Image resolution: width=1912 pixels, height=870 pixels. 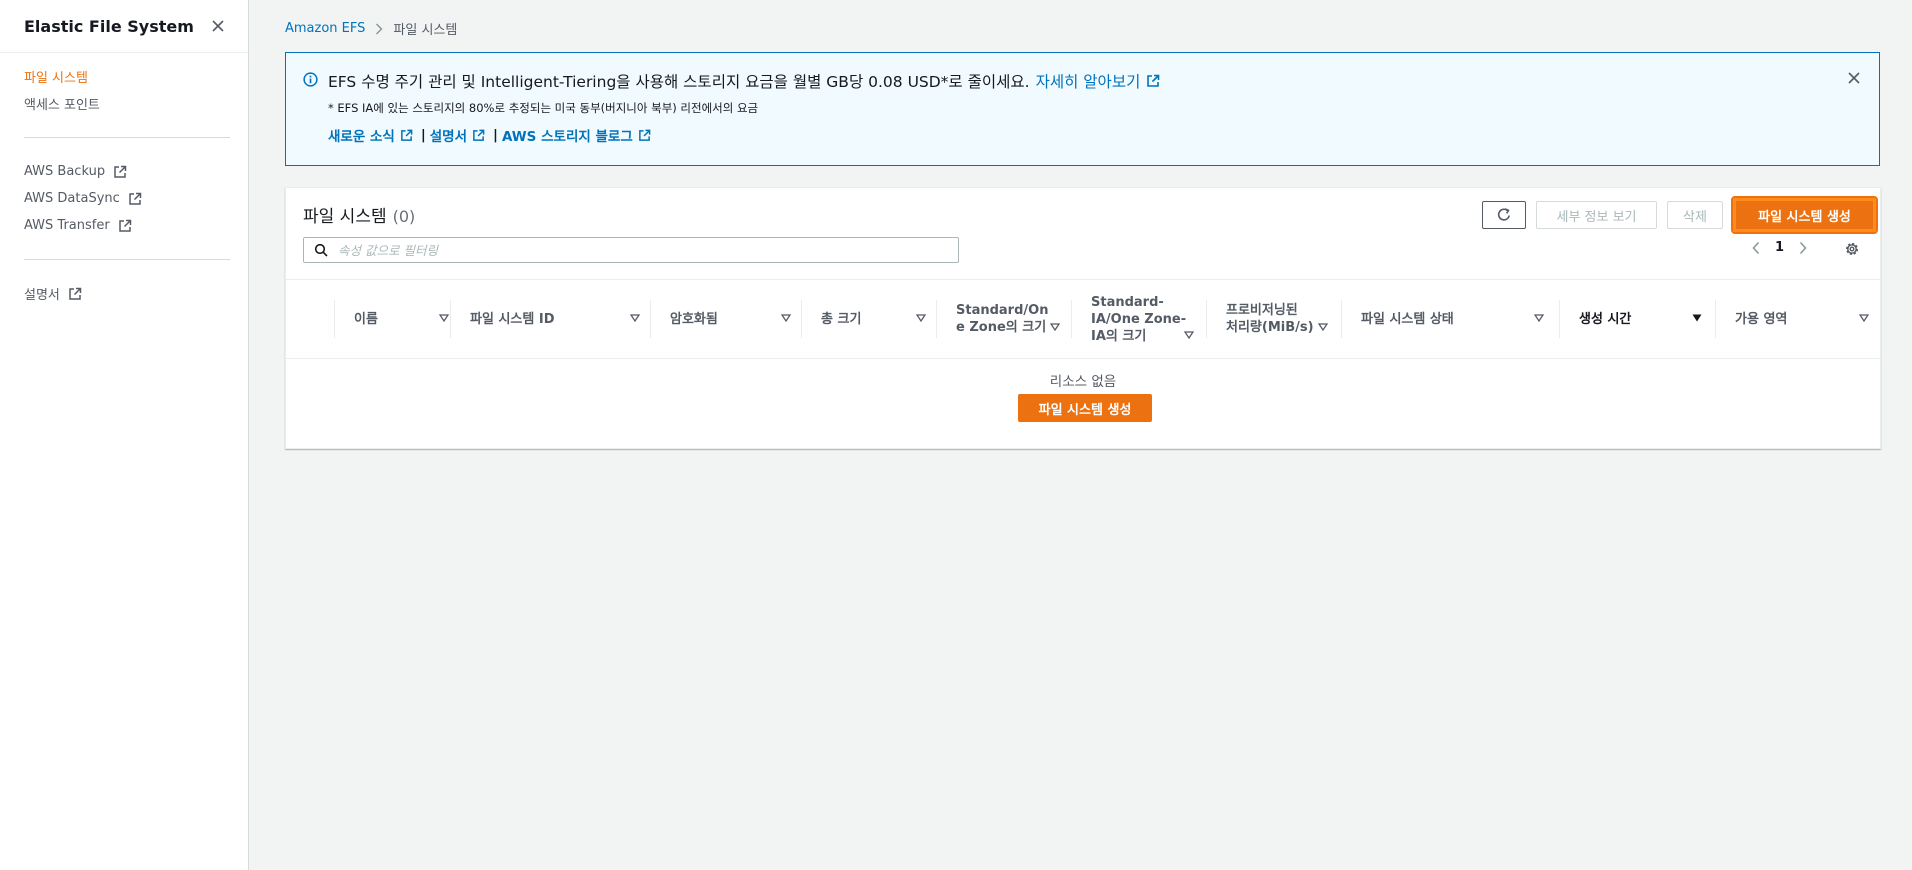 What do you see at coordinates (124, 76) in the screenshot?
I see `sidebar-item-file-systems: 파일 시스템` at bounding box center [124, 76].